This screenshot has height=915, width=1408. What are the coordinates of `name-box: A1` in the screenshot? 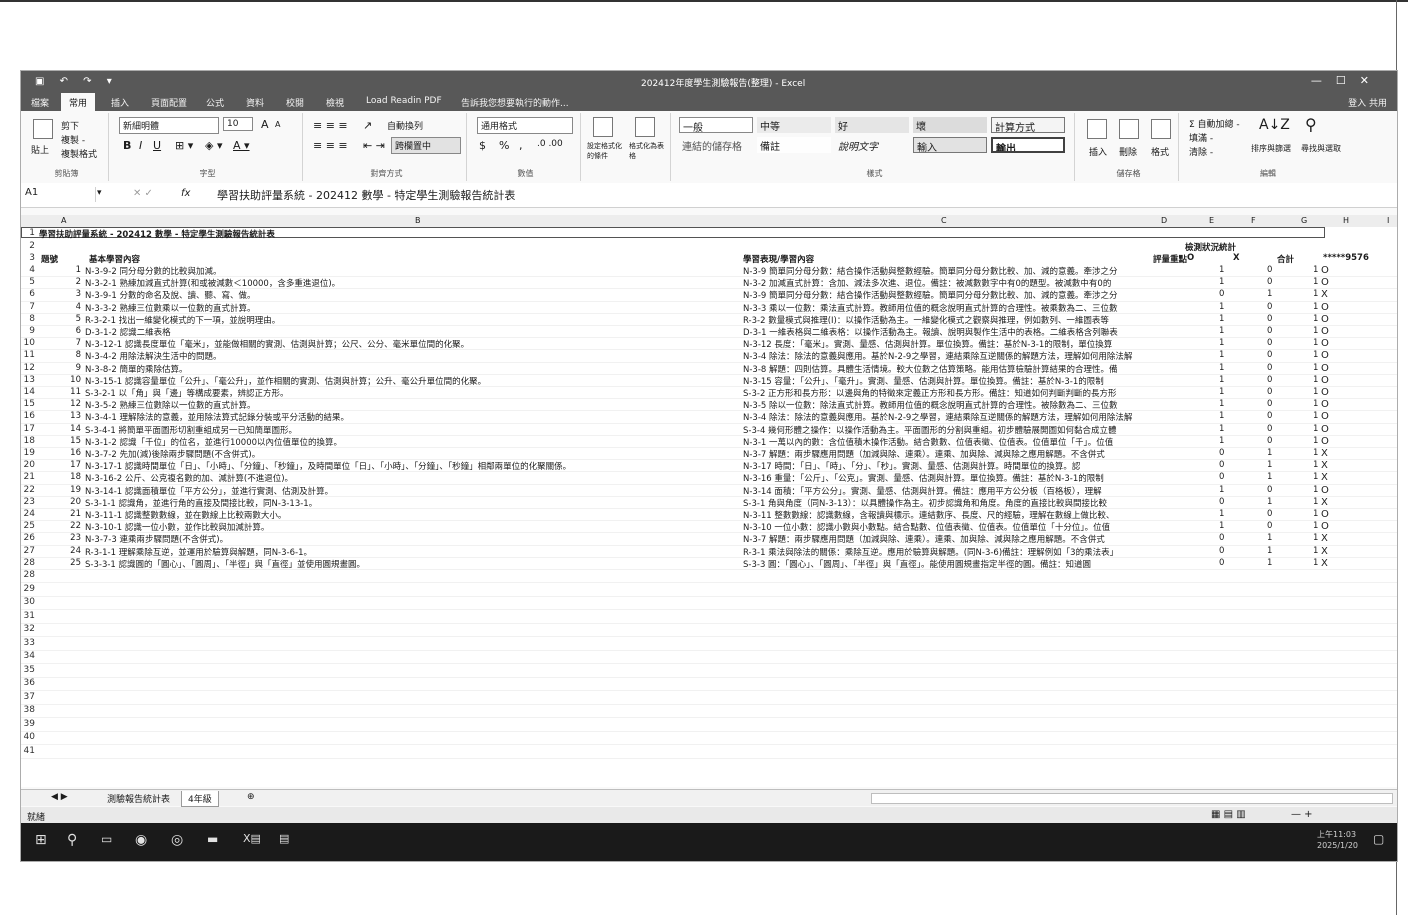 It's located at (60, 194).